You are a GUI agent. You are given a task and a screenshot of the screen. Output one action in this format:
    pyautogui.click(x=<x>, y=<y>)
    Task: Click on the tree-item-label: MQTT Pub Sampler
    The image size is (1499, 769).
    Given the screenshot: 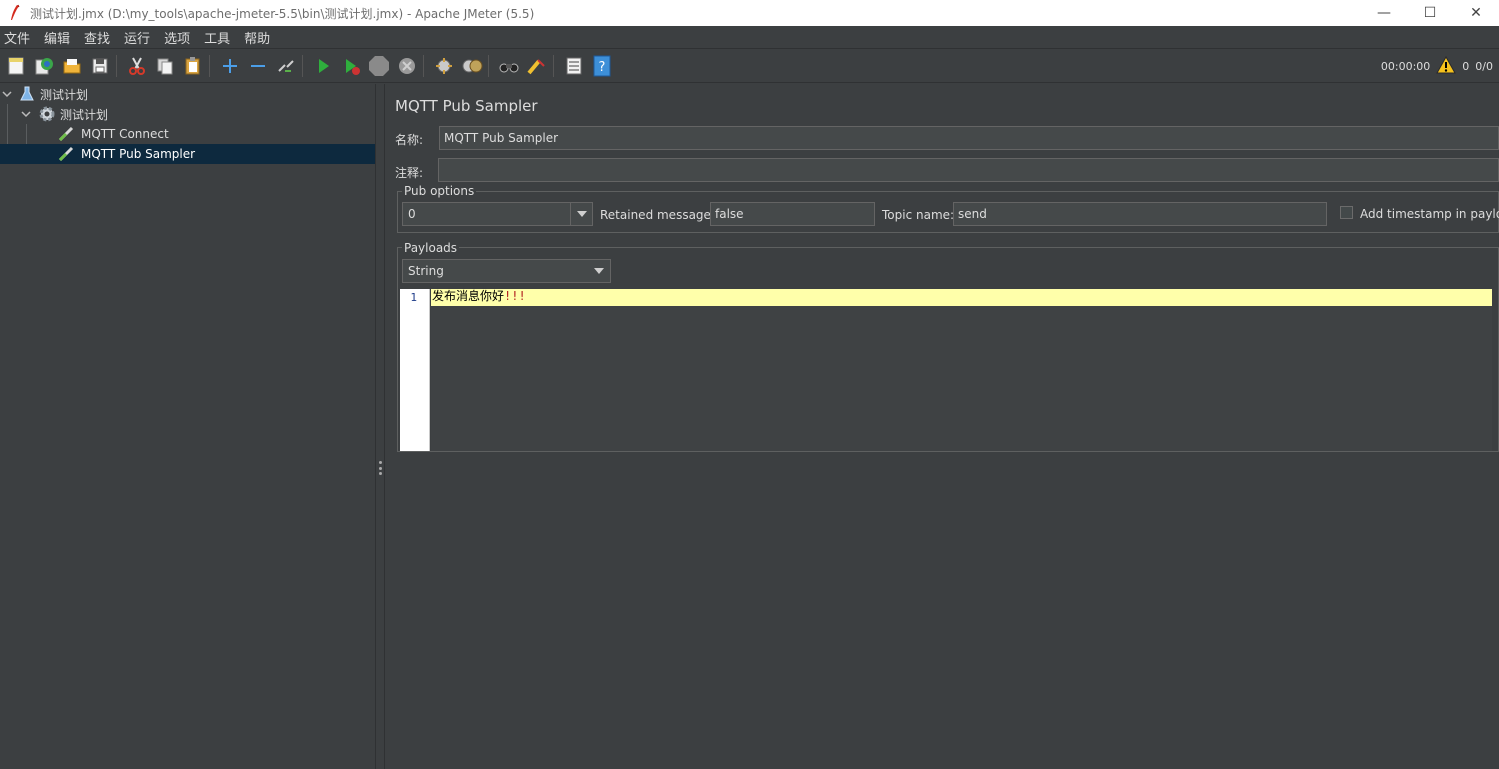 What is the action you would take?
    pyautogui.click(x=138, y=154)
    